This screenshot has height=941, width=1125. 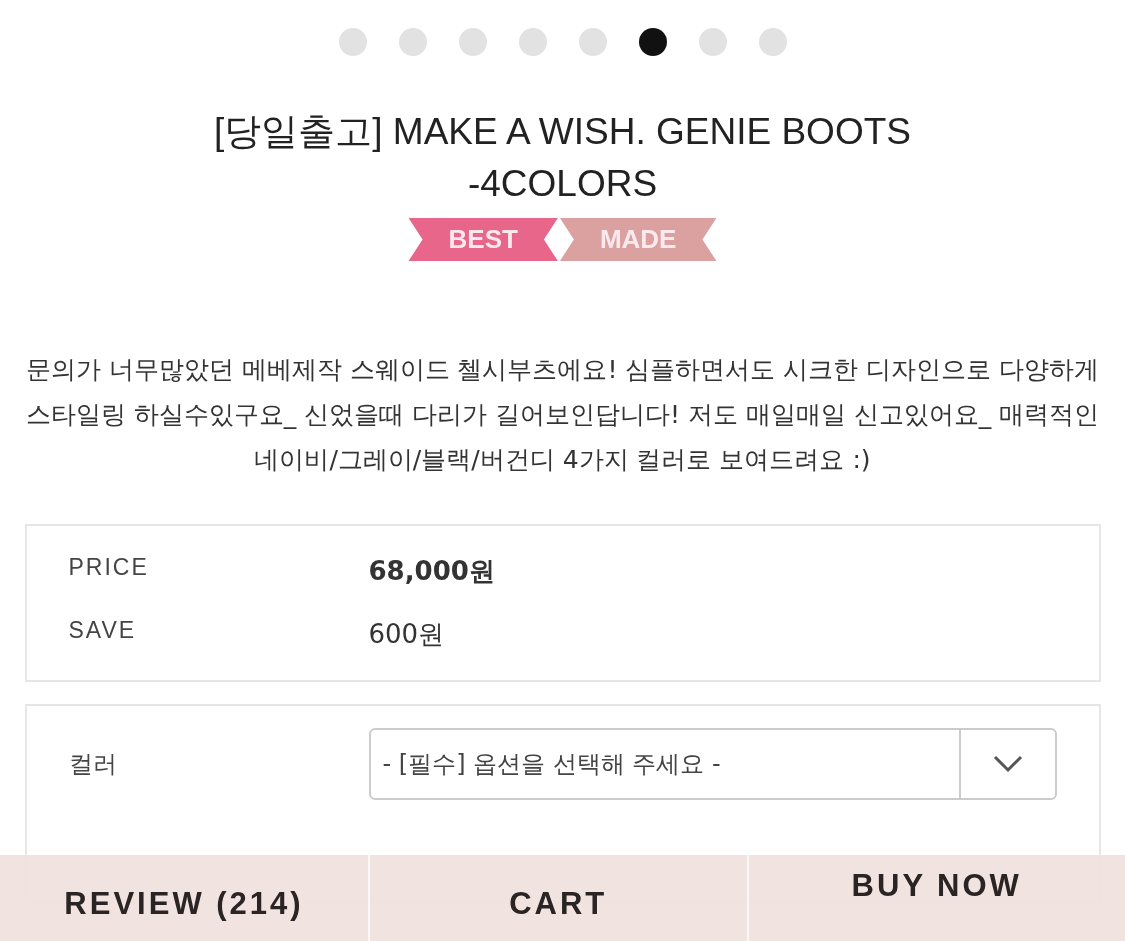 I want to click on price-value: 600원, so click(x=407, y=634).